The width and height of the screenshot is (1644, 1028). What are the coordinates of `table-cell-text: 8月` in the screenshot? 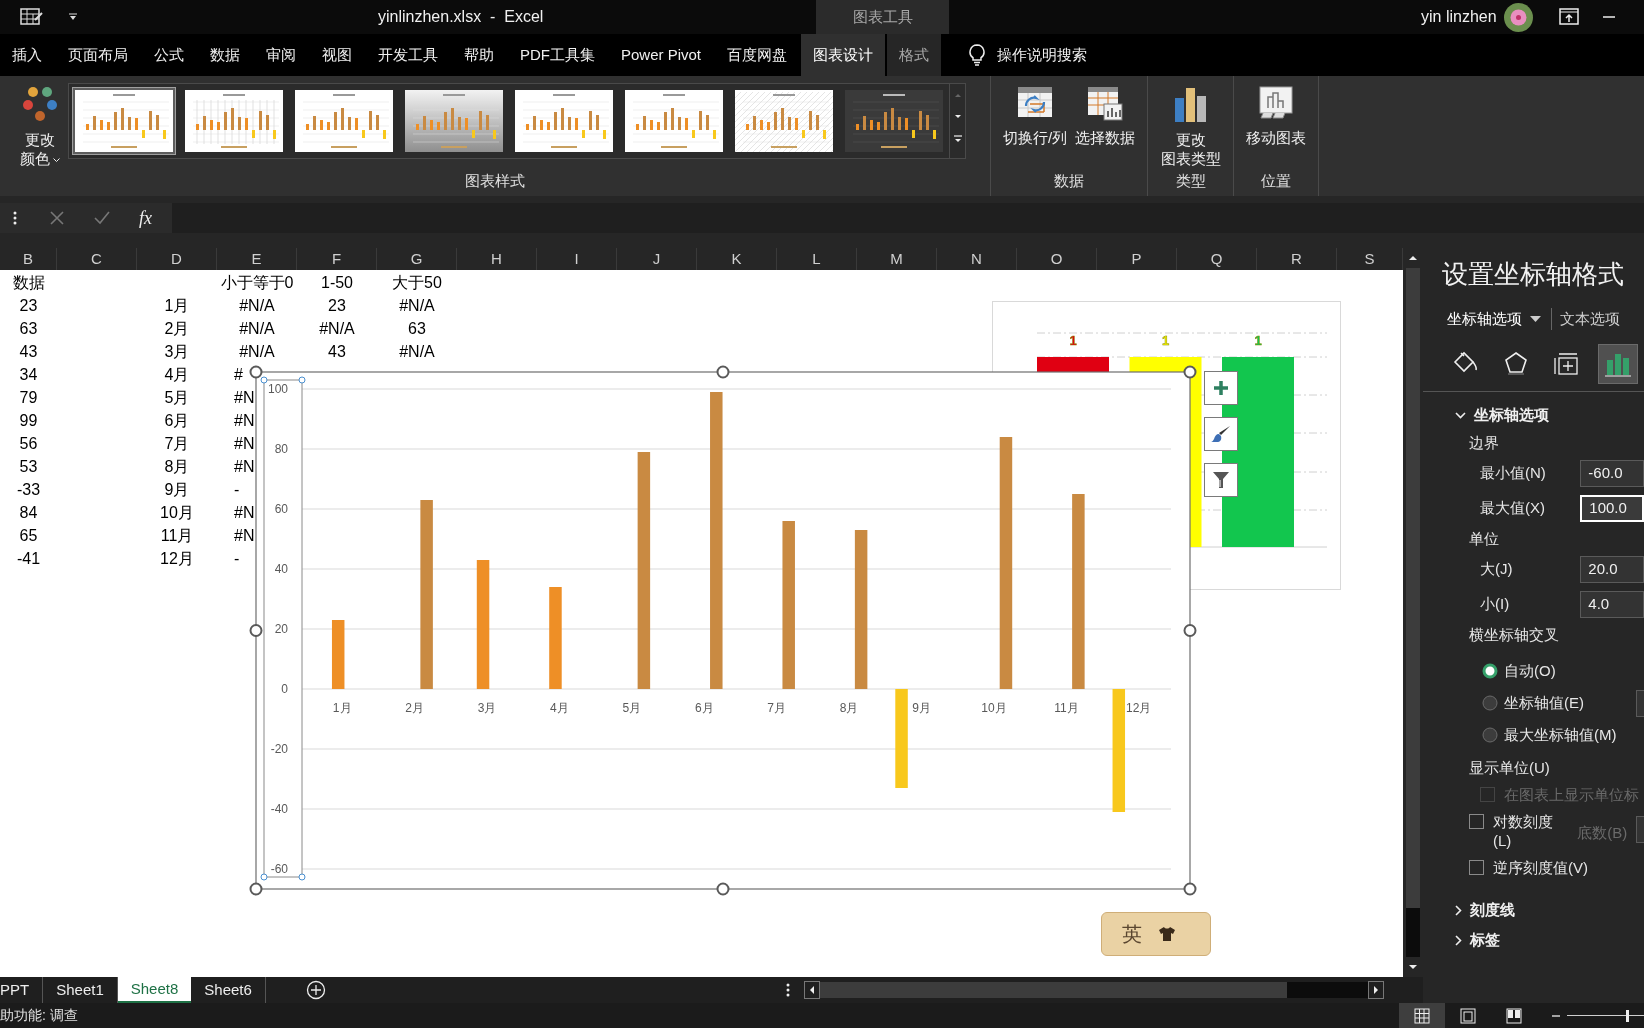 It's located at (177, 466).